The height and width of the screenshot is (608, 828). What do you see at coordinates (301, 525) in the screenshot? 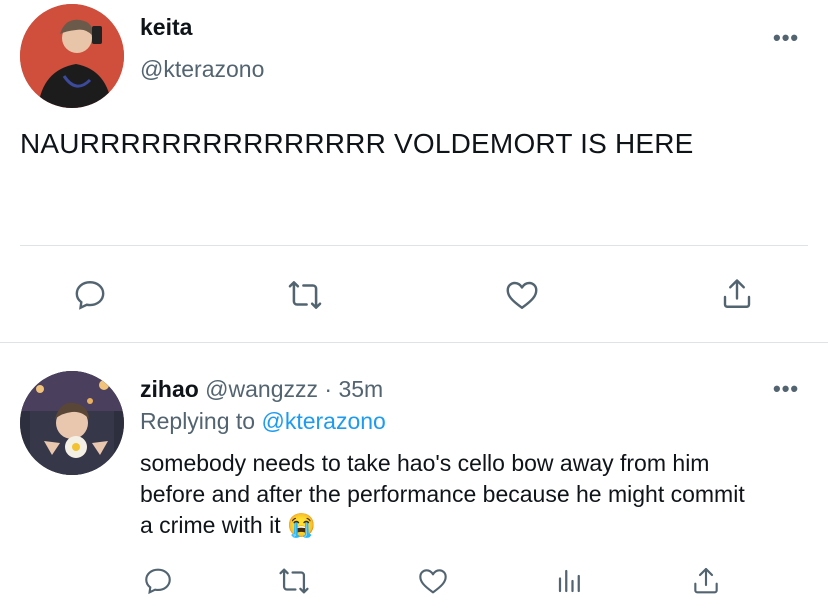
I see `crying-face-emoji: 😭` at bounding box center [301, 525].